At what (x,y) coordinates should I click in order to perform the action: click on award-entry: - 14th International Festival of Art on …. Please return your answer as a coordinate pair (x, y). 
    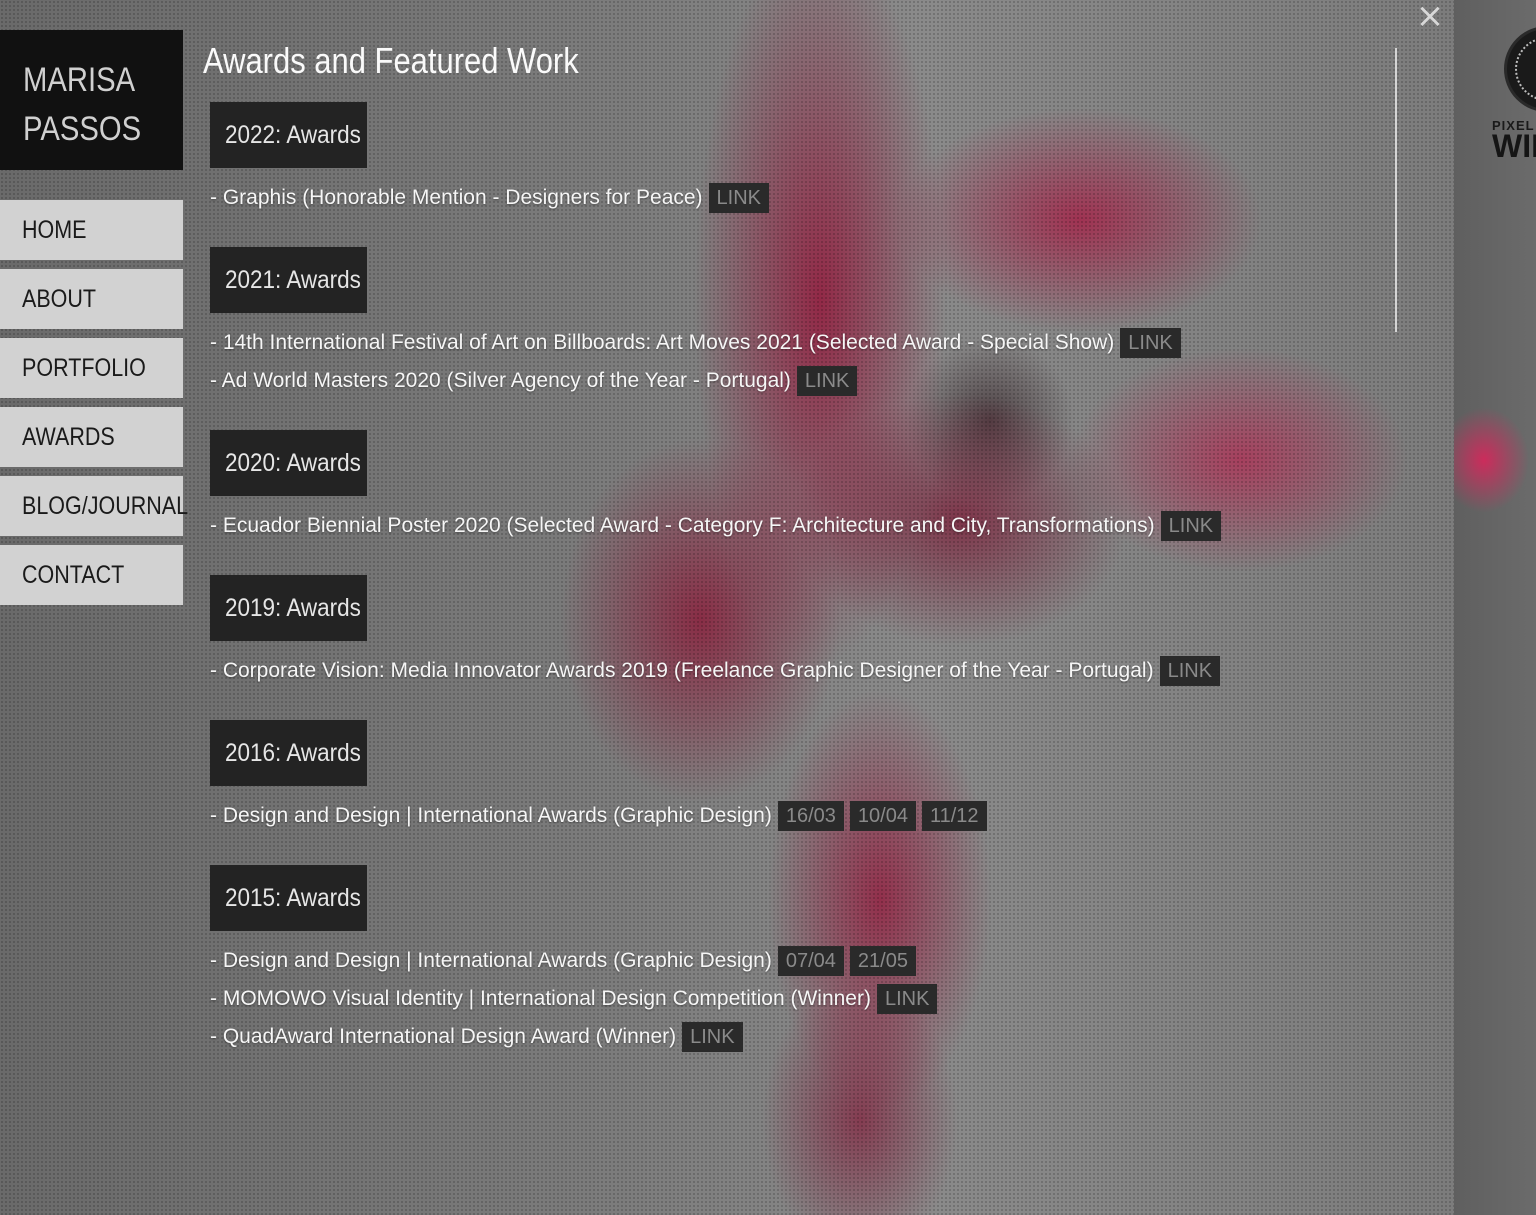
    Looking at the image, I should click on (800, 343).